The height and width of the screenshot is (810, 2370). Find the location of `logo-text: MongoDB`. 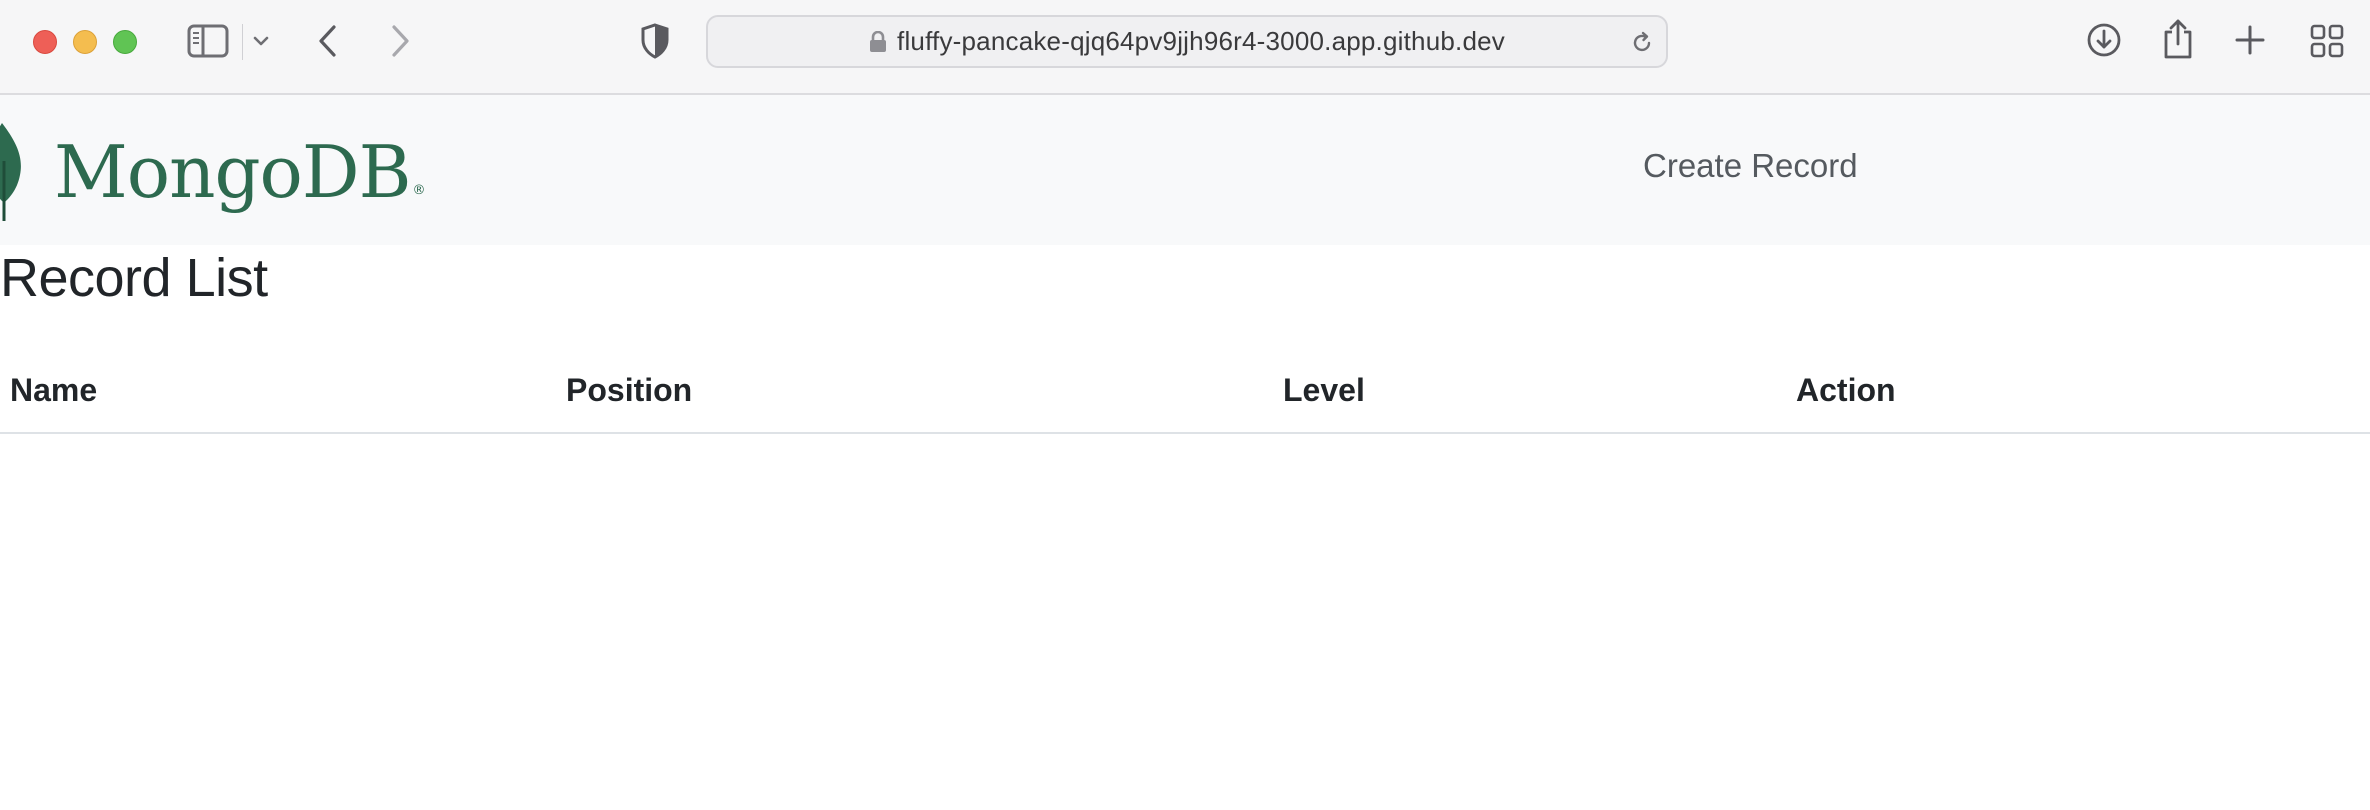

logo-text: MongoDB is located at coordinates (233, 172).